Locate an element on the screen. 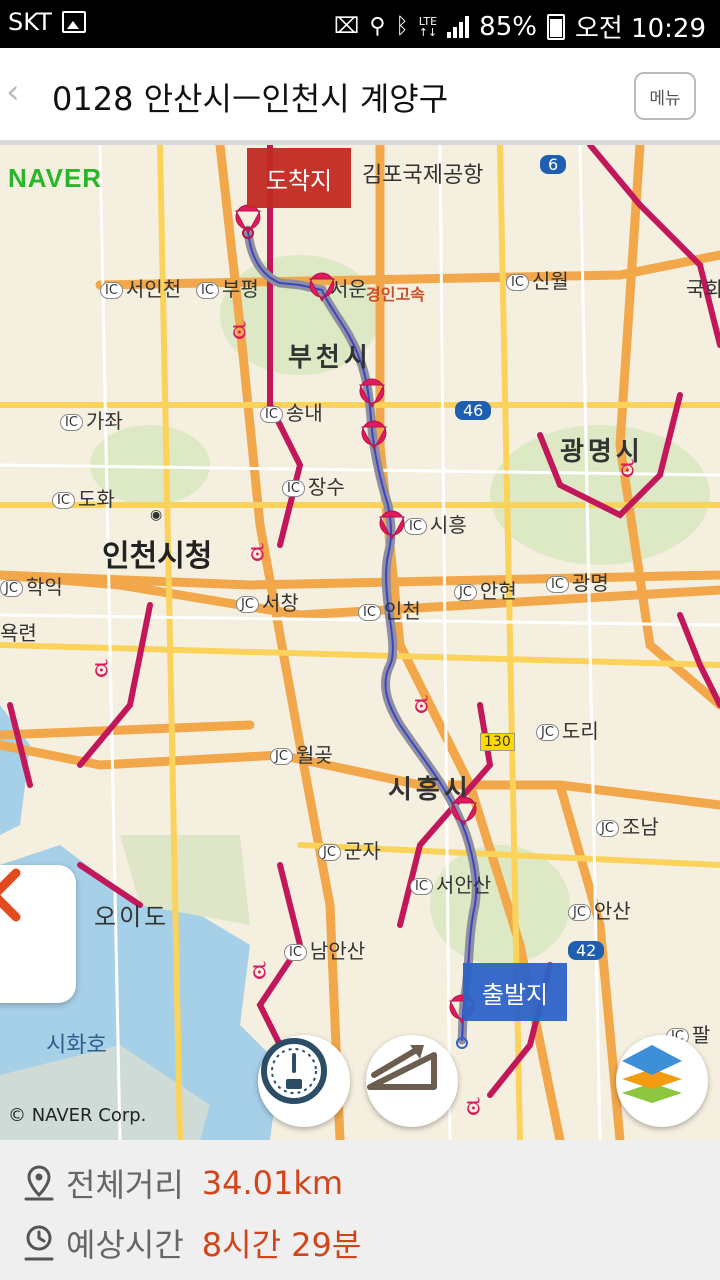  title-bar: ‹ 0128 안산시ㅡ인천시 계양구 메뉴 is located at coordinates (360, 96).